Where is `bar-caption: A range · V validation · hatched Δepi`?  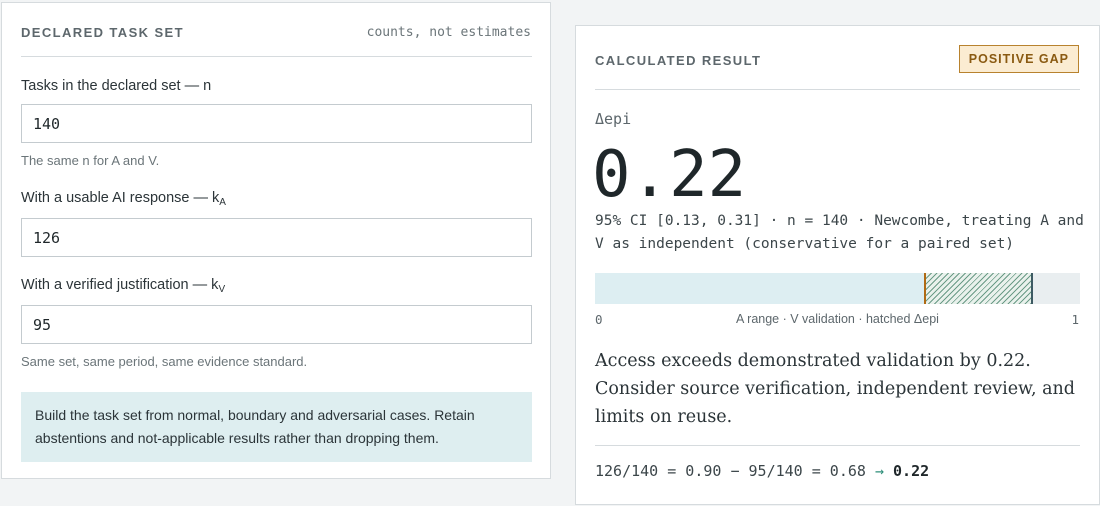 bar-caption: A range · V validation · hatched Δepi is located at coordinates (837, 319).